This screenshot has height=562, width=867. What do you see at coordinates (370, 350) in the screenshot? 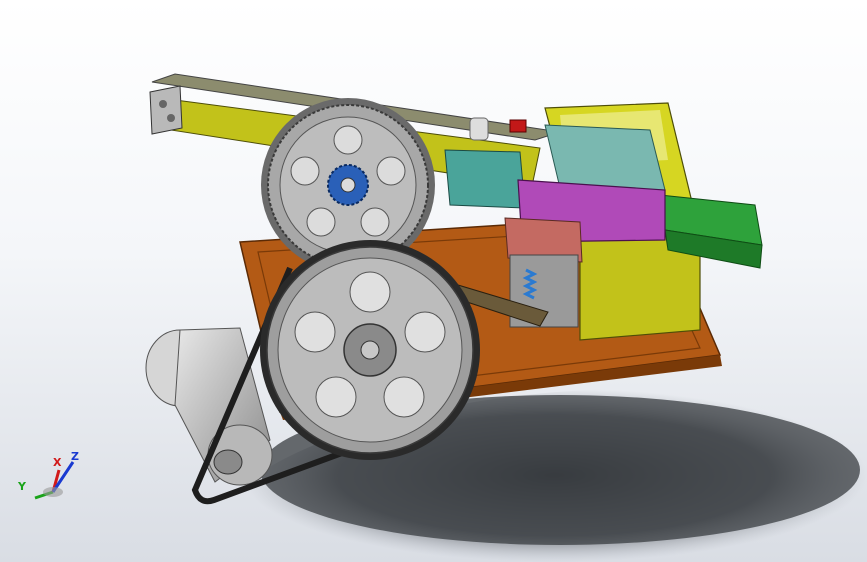
I see `drive-pulley` at bounding box center [370, 350].